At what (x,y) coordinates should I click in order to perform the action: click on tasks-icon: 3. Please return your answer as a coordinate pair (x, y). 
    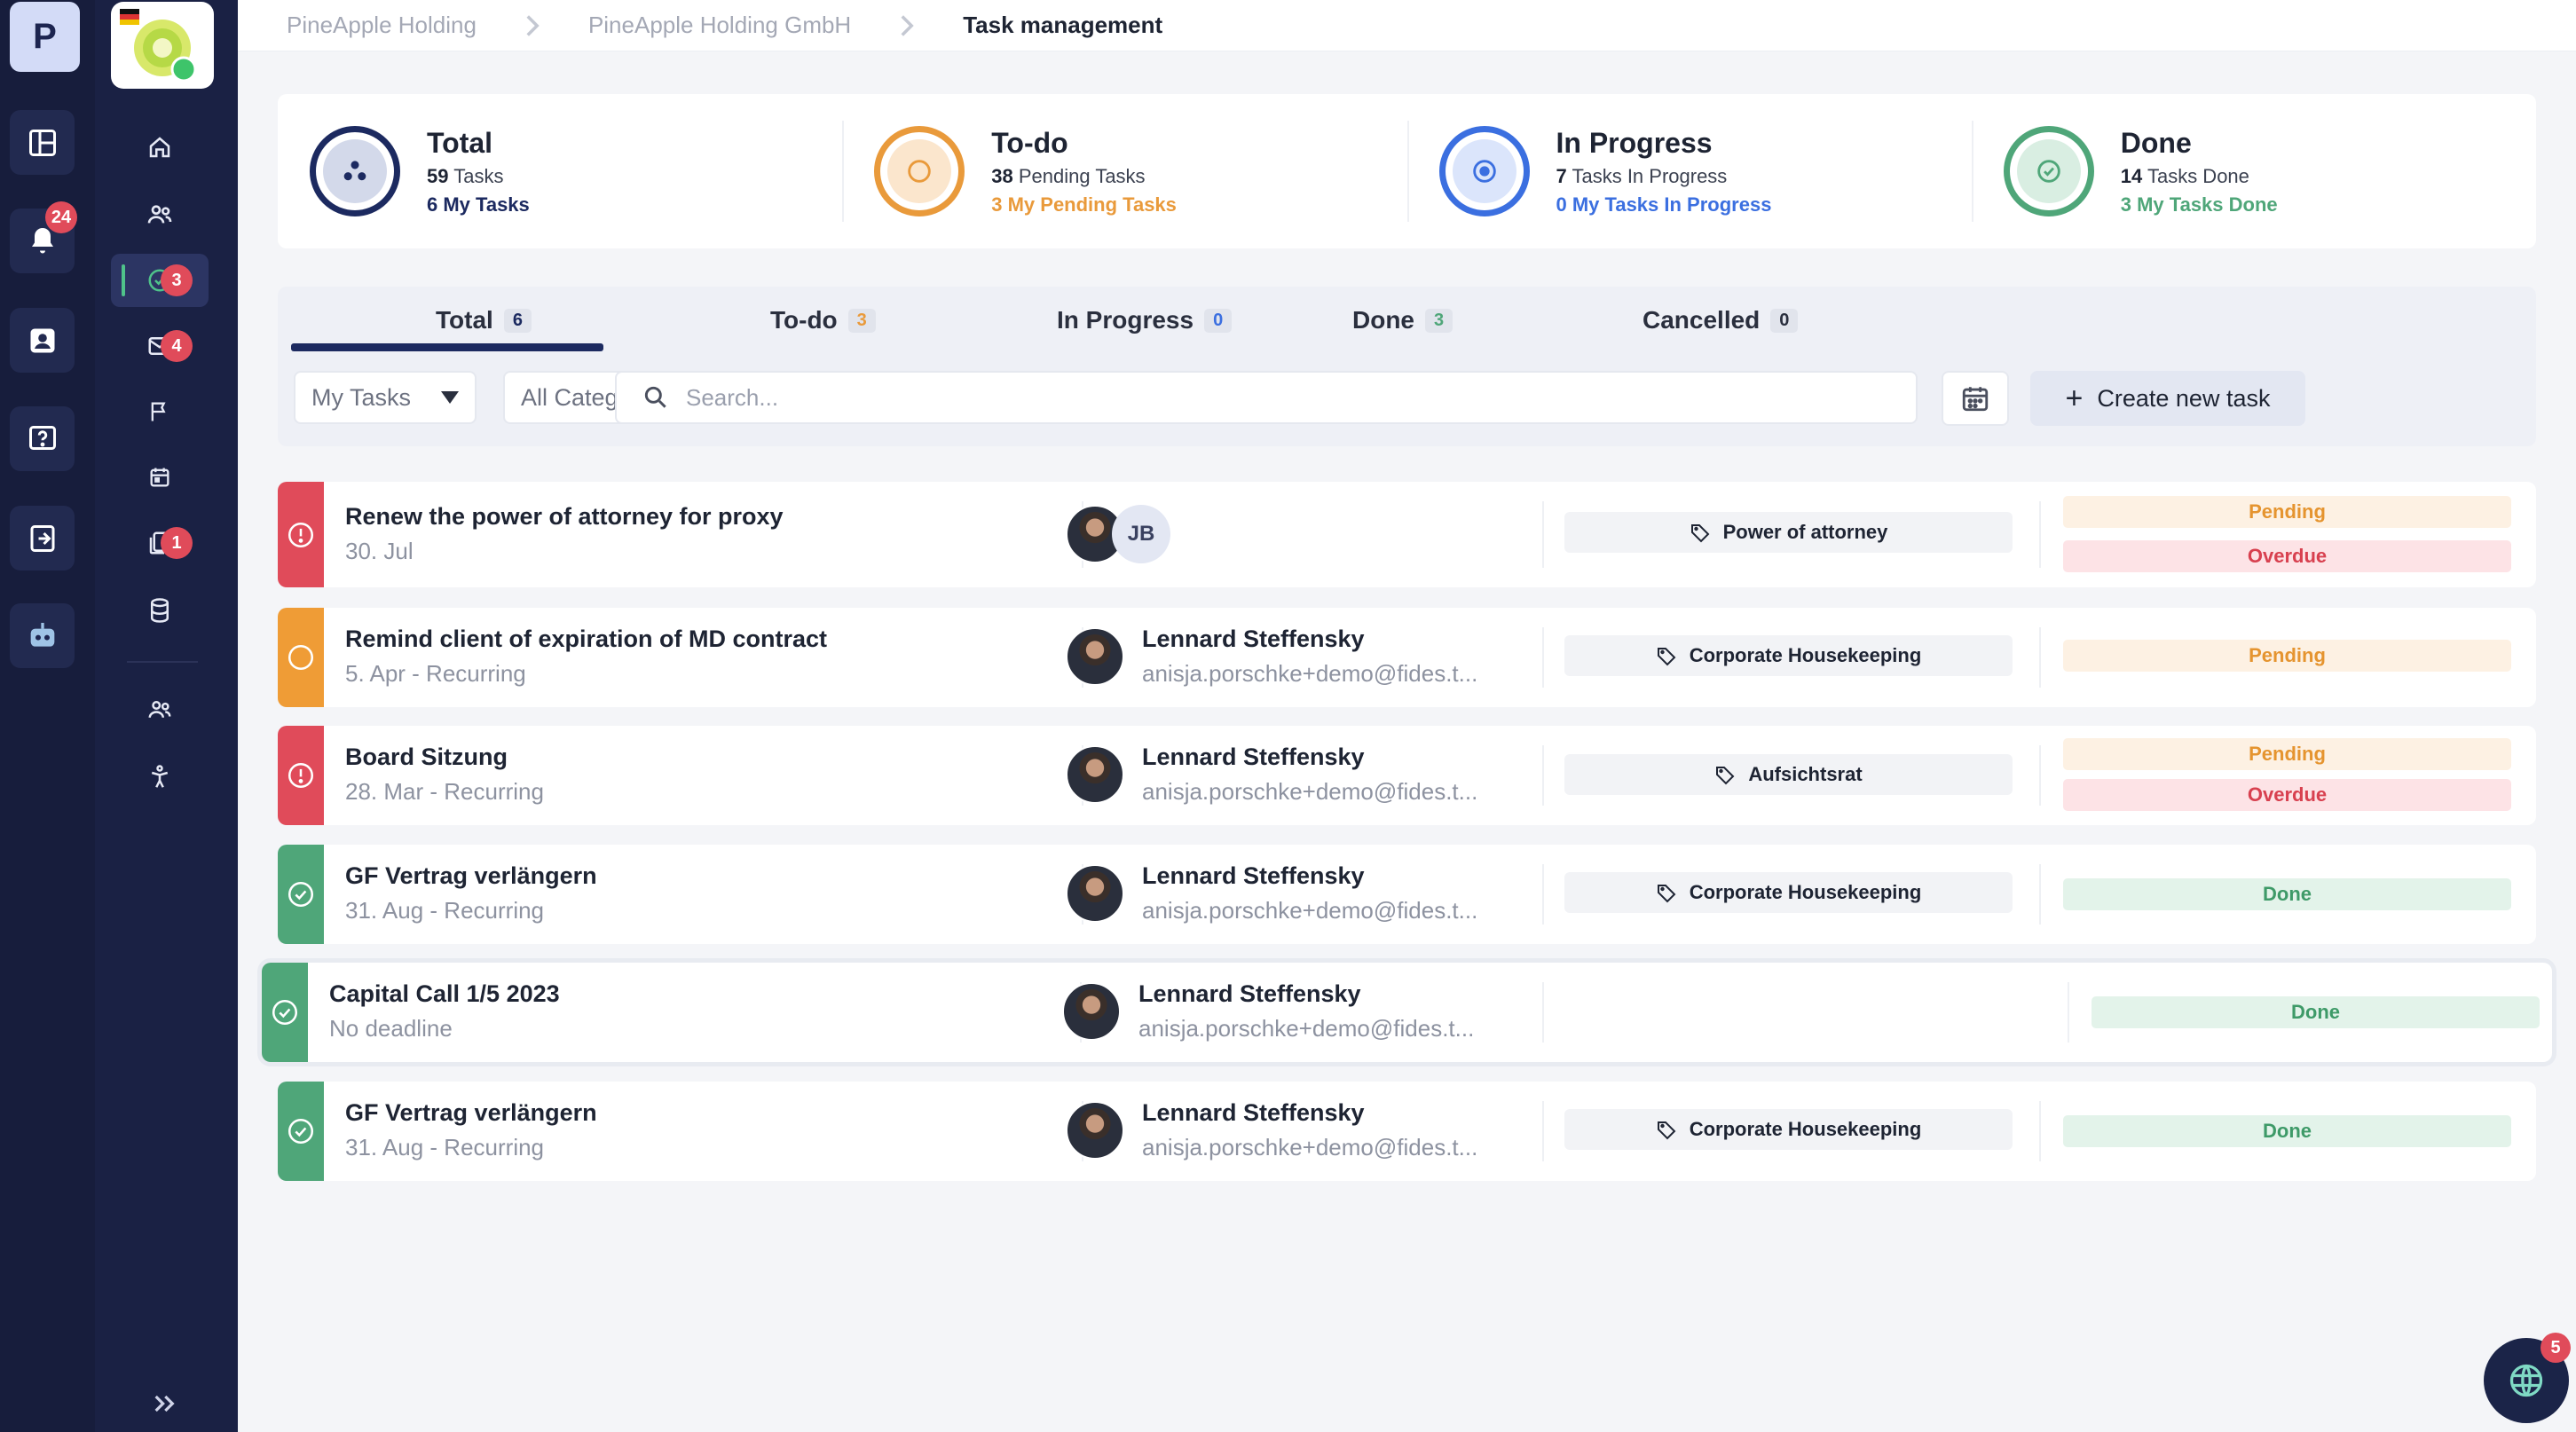
    Looking at the image, I should click on (160, 281).